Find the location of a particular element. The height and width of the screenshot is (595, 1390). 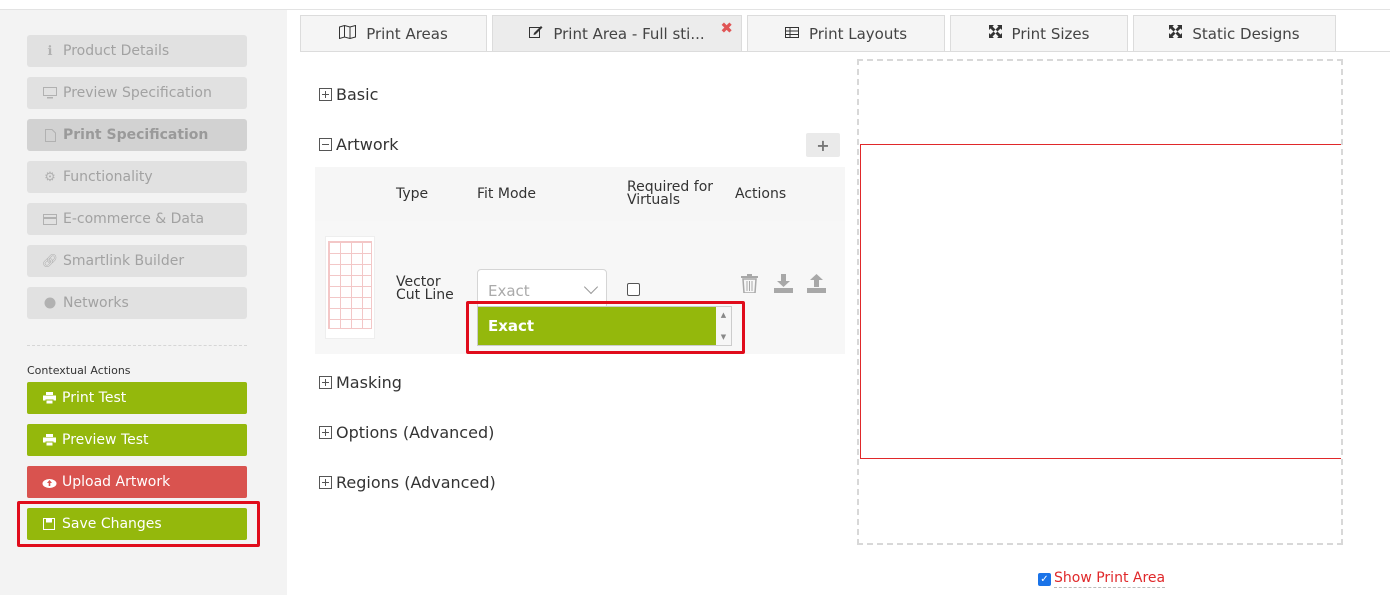

section-masking-label: Masking is located at coordinates (369, 382).